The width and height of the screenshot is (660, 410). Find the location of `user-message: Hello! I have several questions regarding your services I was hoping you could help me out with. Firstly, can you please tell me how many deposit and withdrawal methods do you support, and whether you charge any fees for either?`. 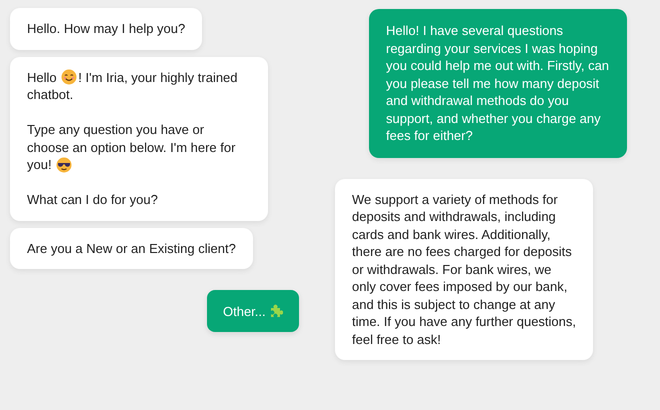

user-message: Hello! I have several questions regarding your services I was hoping you could help me out with. Firstly, can you please tell me how many deposit and withdrawal methods do you support, and whether you charge any fees for either? is located at coordinates (498, 83).